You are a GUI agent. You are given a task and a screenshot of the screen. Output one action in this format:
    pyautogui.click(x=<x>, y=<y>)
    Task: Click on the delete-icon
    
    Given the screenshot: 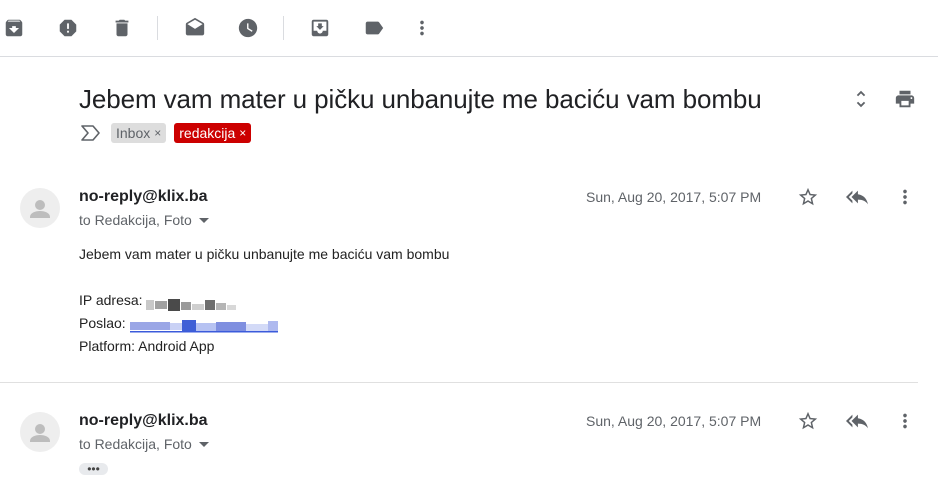 What is the action you would take?
    pyautogui.click(x=122, y=28)
    